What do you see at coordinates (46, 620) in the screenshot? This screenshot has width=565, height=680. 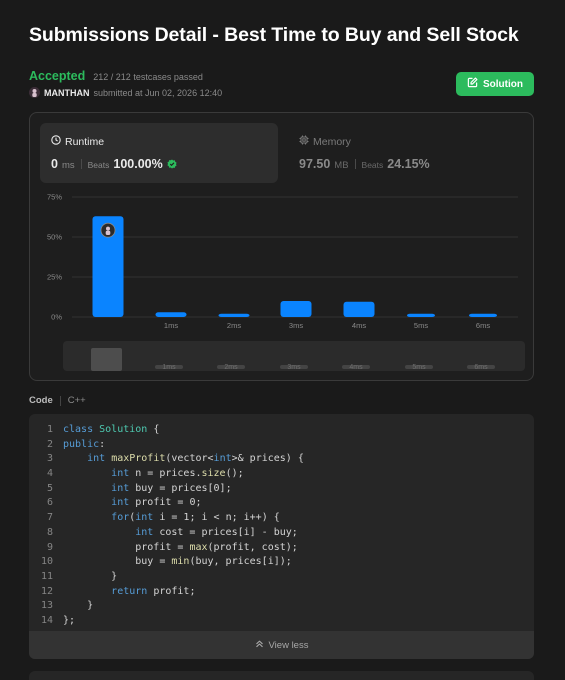 I see `line-number: 14` at bounding box center [46, 620].